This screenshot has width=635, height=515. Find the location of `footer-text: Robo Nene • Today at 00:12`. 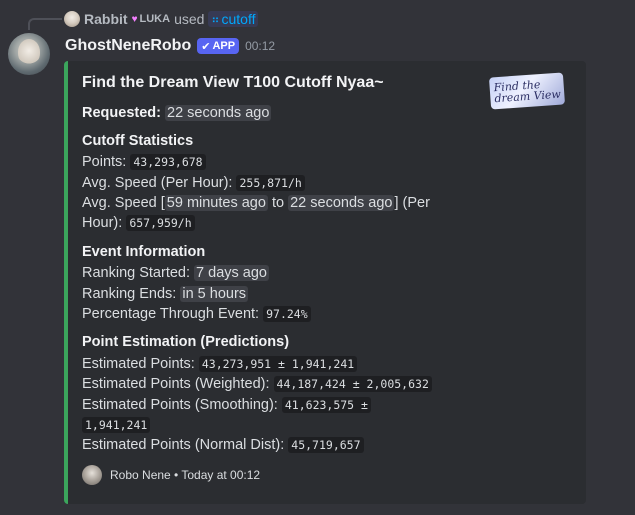

footer-text: Robo Nene • Today at 00:12 is located at coordinates (185, 475).